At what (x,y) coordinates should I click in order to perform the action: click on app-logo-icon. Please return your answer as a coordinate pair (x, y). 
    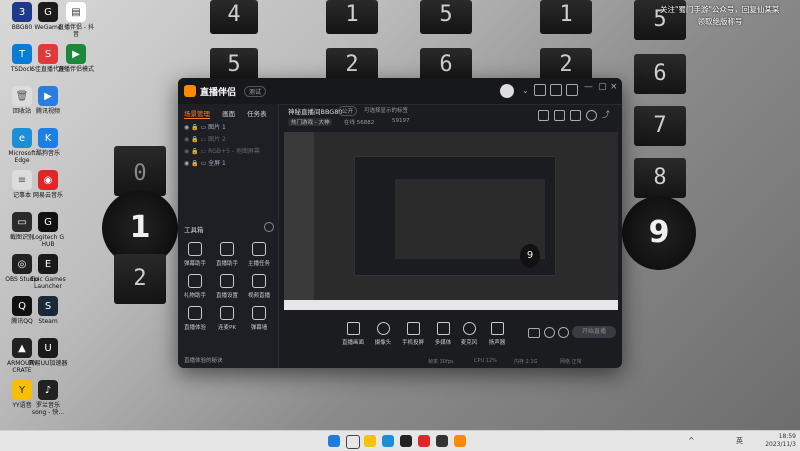
    Looking at the image, I should click on (190, 91).